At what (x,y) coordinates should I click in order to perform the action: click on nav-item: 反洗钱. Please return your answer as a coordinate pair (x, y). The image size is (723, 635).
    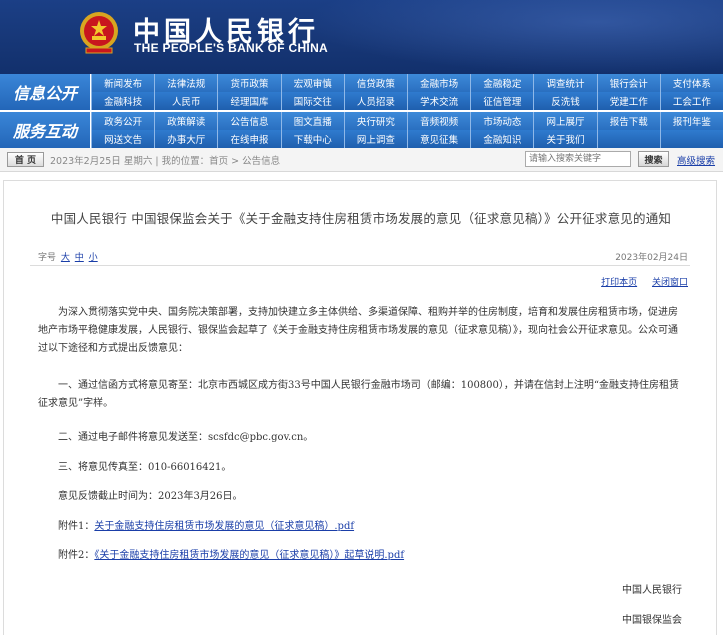
    Looking at the image, I should click on (565, 101).